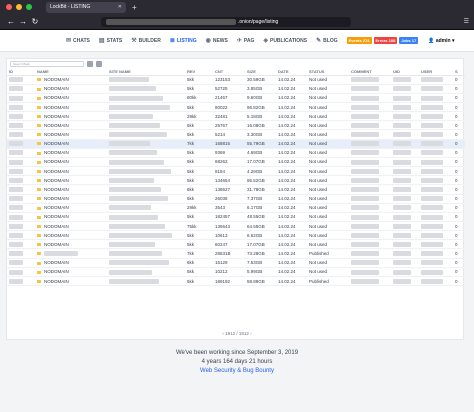 The height and width of the screenshot is (412, 474). Describe the element at coordinates (29, 7) in the screenshot. I see `maximize-window-icon` at that location.